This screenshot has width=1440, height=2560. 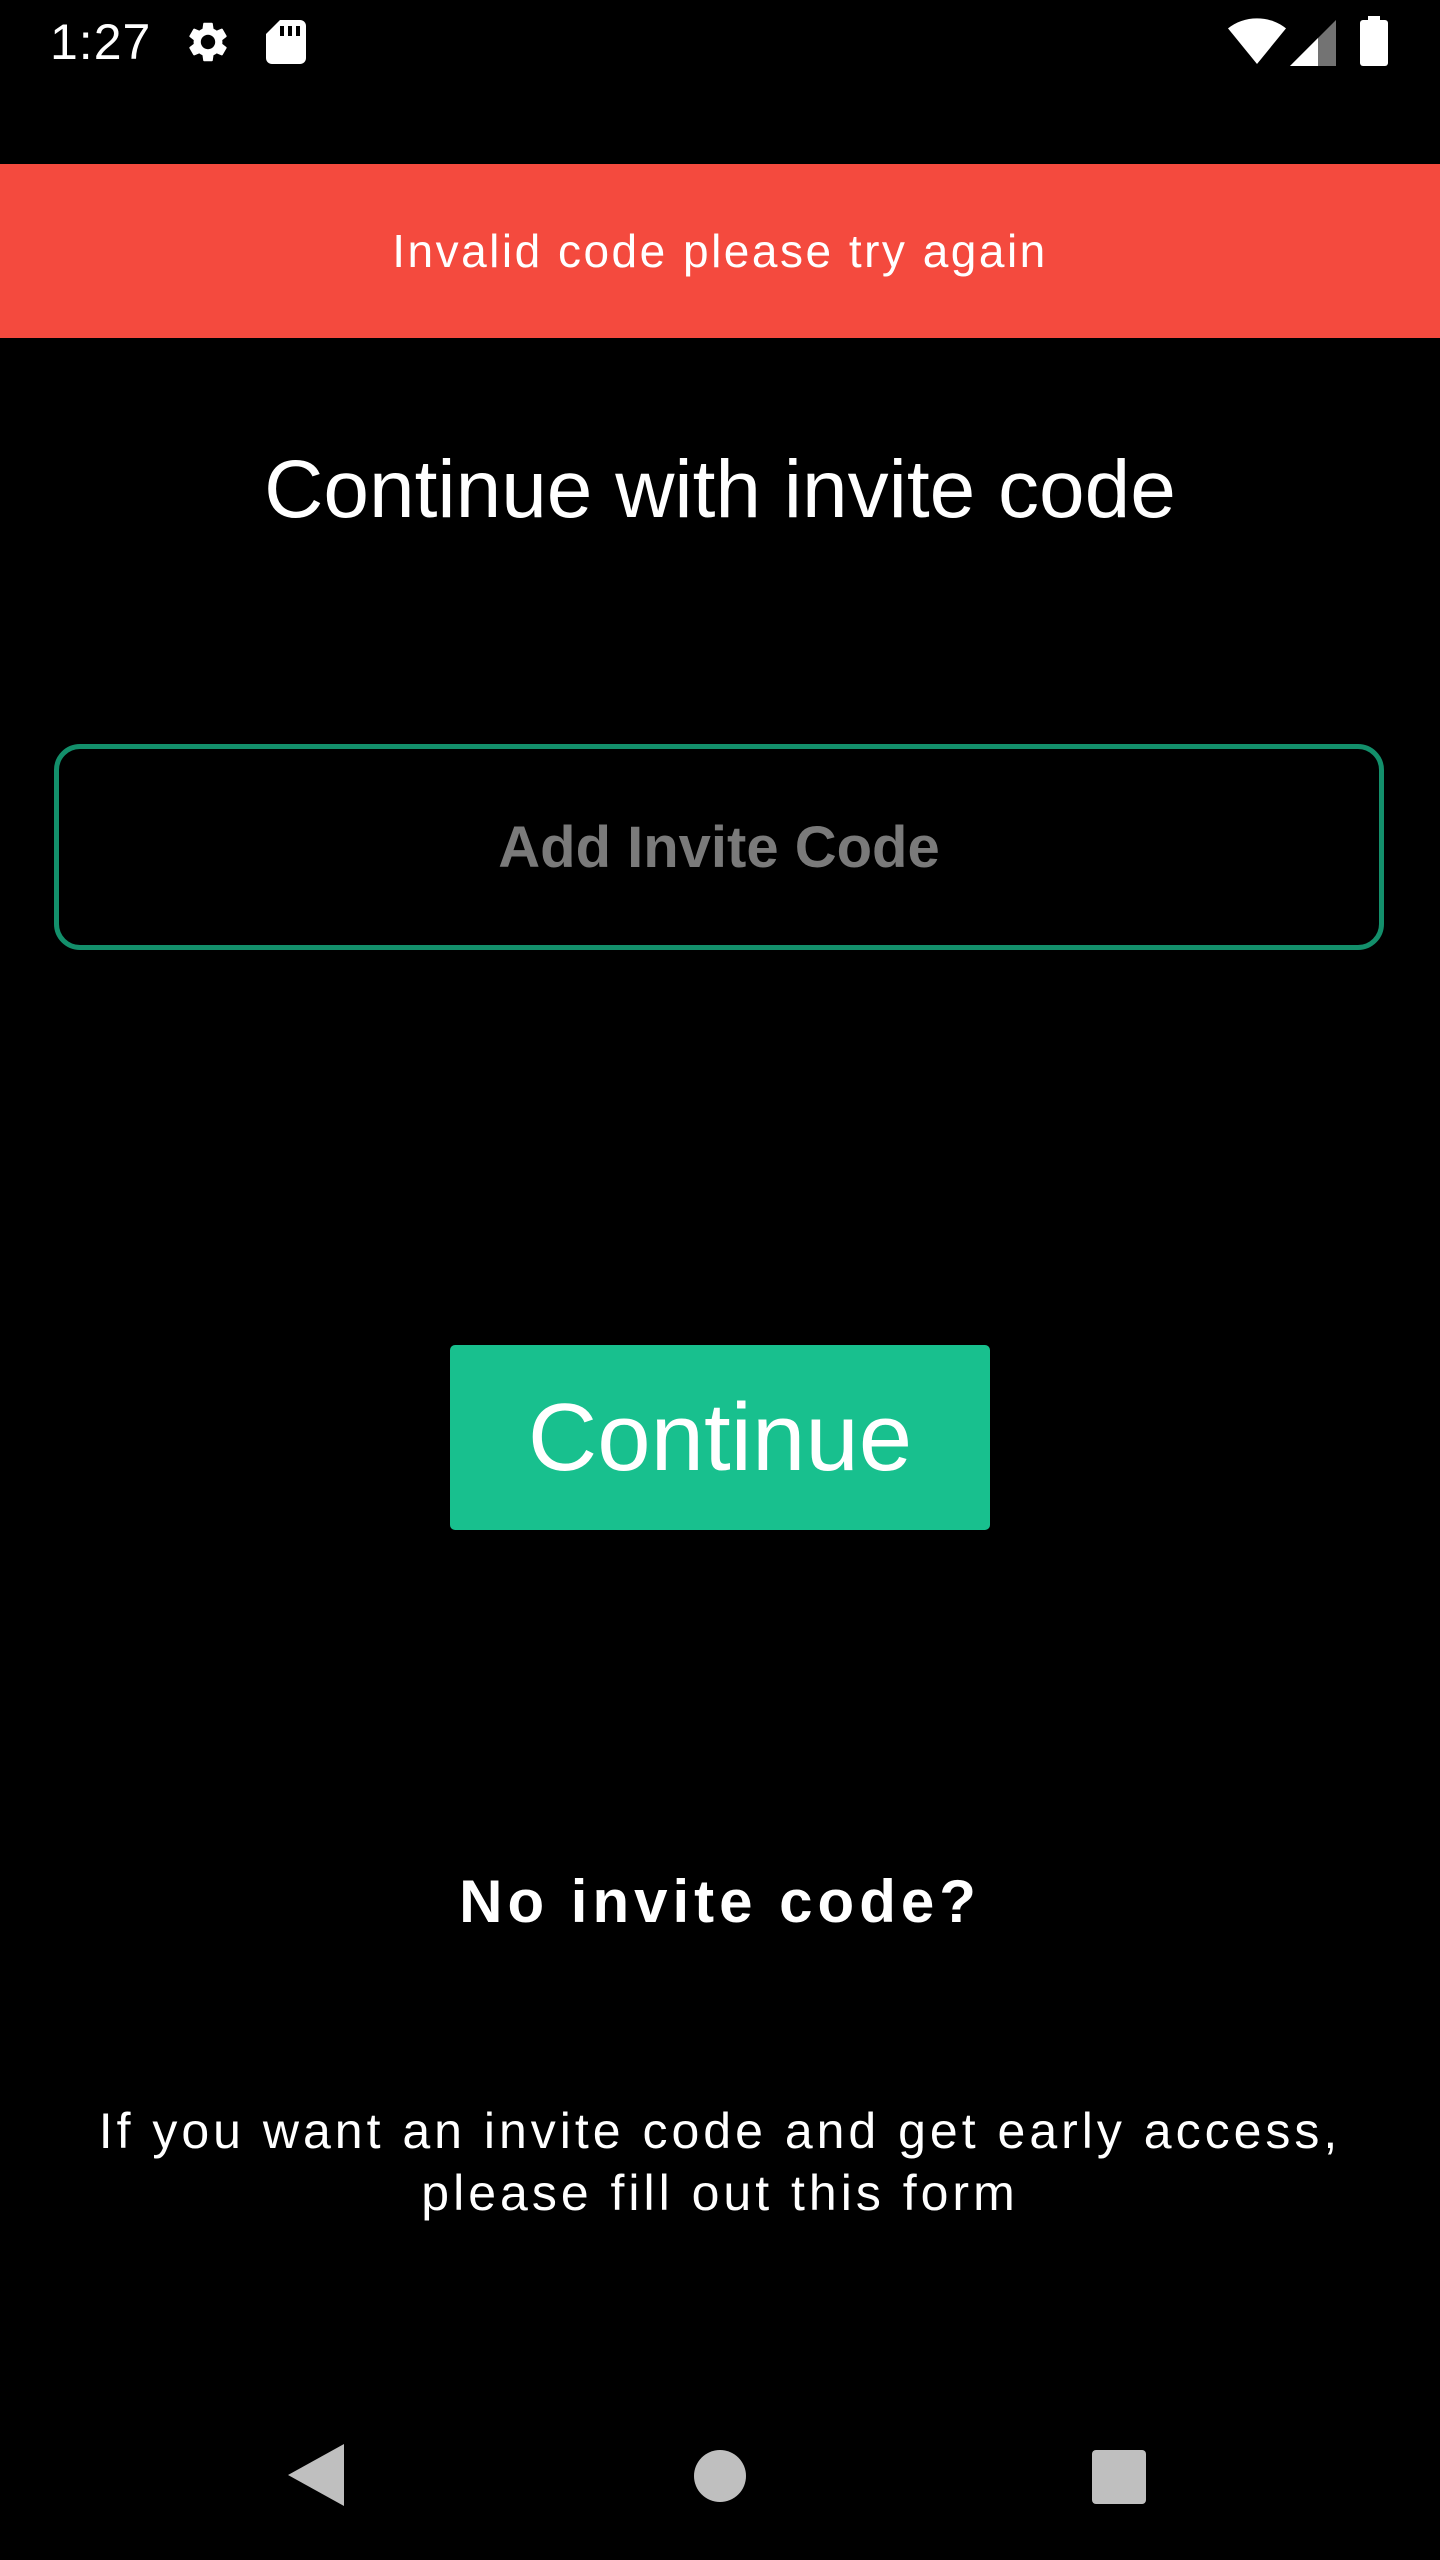 What do you see at coordinates (720, 489) in the screenshot?
I see `page-title: Continue with invite code` at bounding box center [720, 489].